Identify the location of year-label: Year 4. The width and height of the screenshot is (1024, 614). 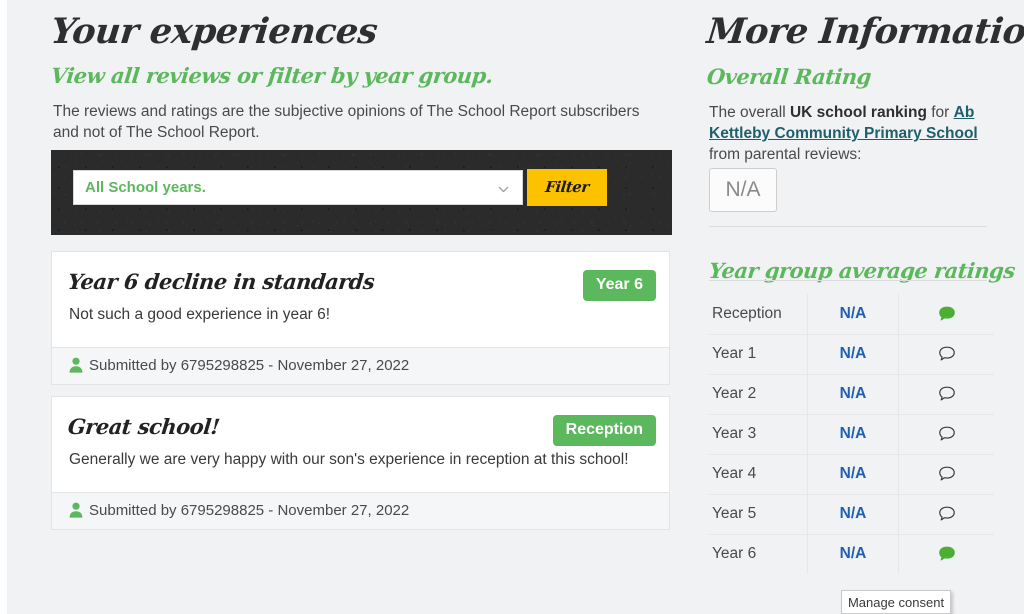
(758, 474).